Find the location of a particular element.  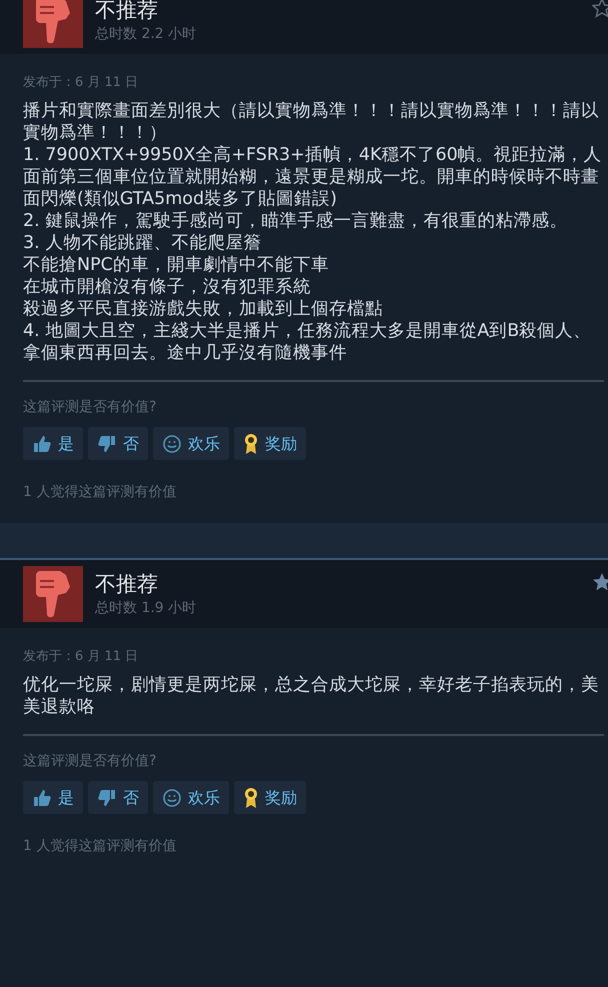

review-paragraph: 不能搶NPC的車，開車劇情中不能下車 is located at coordinates (176, 265).